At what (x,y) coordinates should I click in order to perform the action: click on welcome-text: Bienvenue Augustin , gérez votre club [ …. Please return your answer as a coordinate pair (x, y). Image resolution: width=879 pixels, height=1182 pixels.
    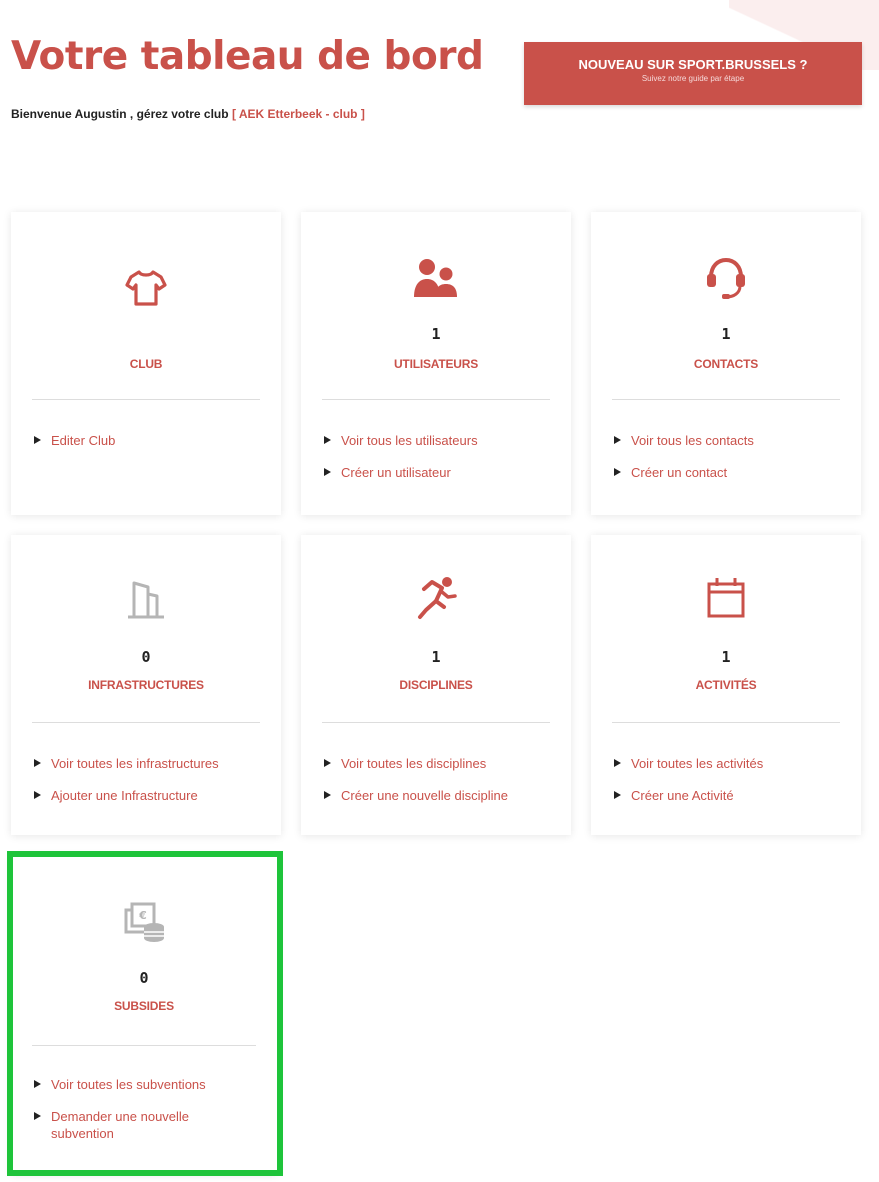
    Looking at the image, I should click on (188, 114).